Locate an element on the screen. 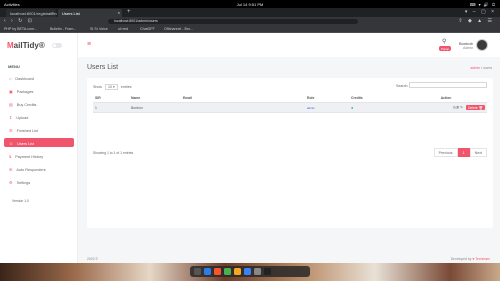 This screenshot has width=500, height=281. sidebar-item-label: Dashboard is located at coordinates (24, 78).